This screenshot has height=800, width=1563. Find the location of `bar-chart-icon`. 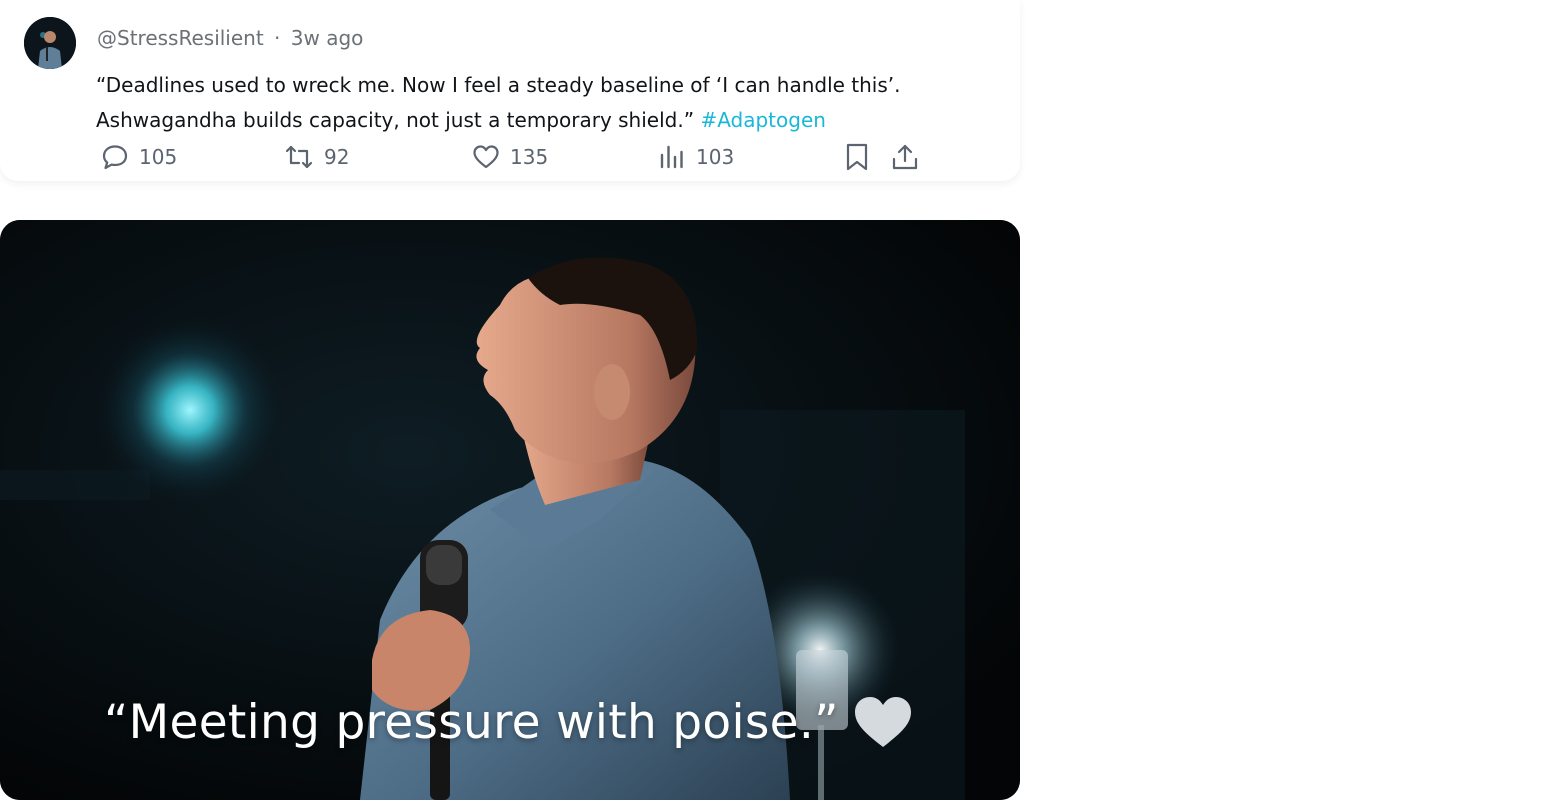

bar-chart-icon is located at coordinates (671, 157).